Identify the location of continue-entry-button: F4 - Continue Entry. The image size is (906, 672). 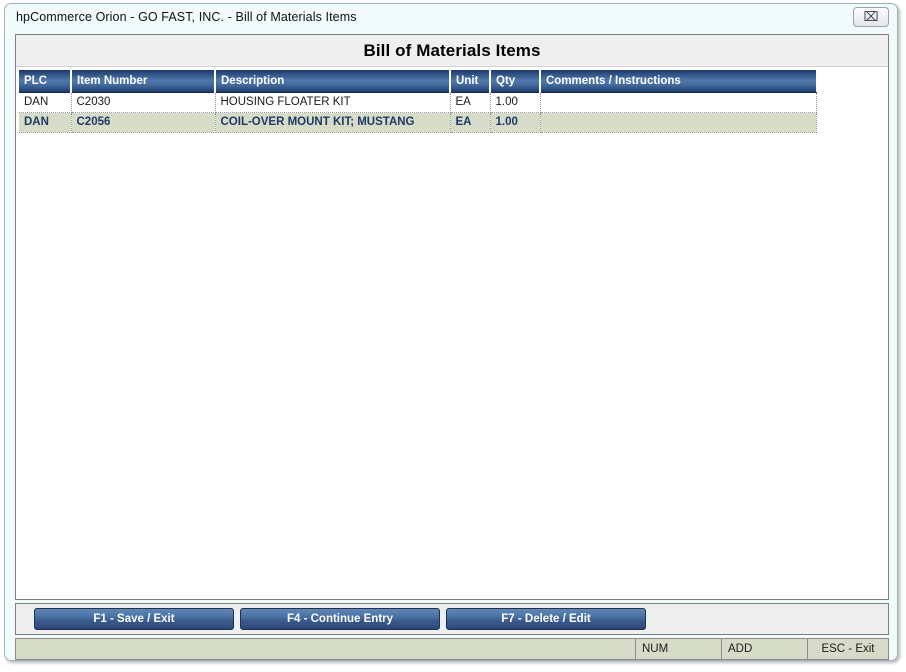
(340, 619).